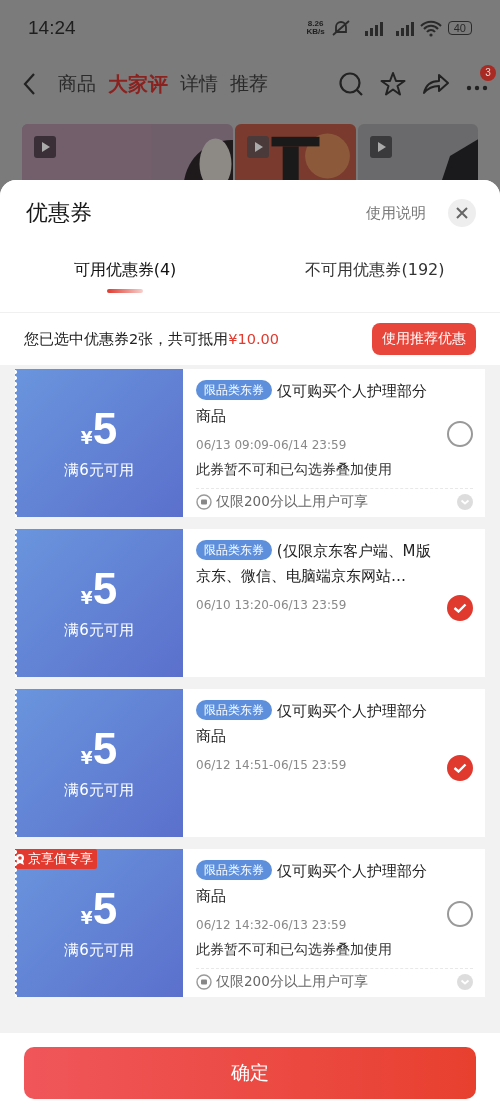 This screenshot has height=1113, width=500. I want to click on network-speed: 8.26 KB/s, so click(315, 28).